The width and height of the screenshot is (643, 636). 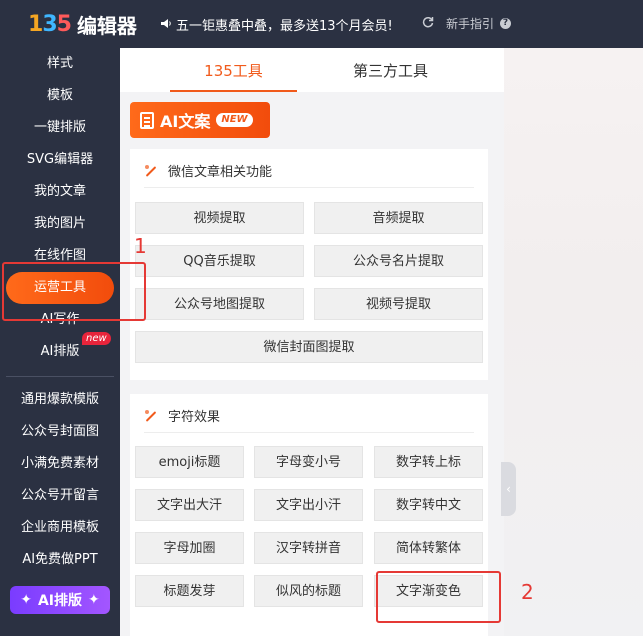 I want to click on collapse-panel-handle: ‹, so click(x=508, y=489).